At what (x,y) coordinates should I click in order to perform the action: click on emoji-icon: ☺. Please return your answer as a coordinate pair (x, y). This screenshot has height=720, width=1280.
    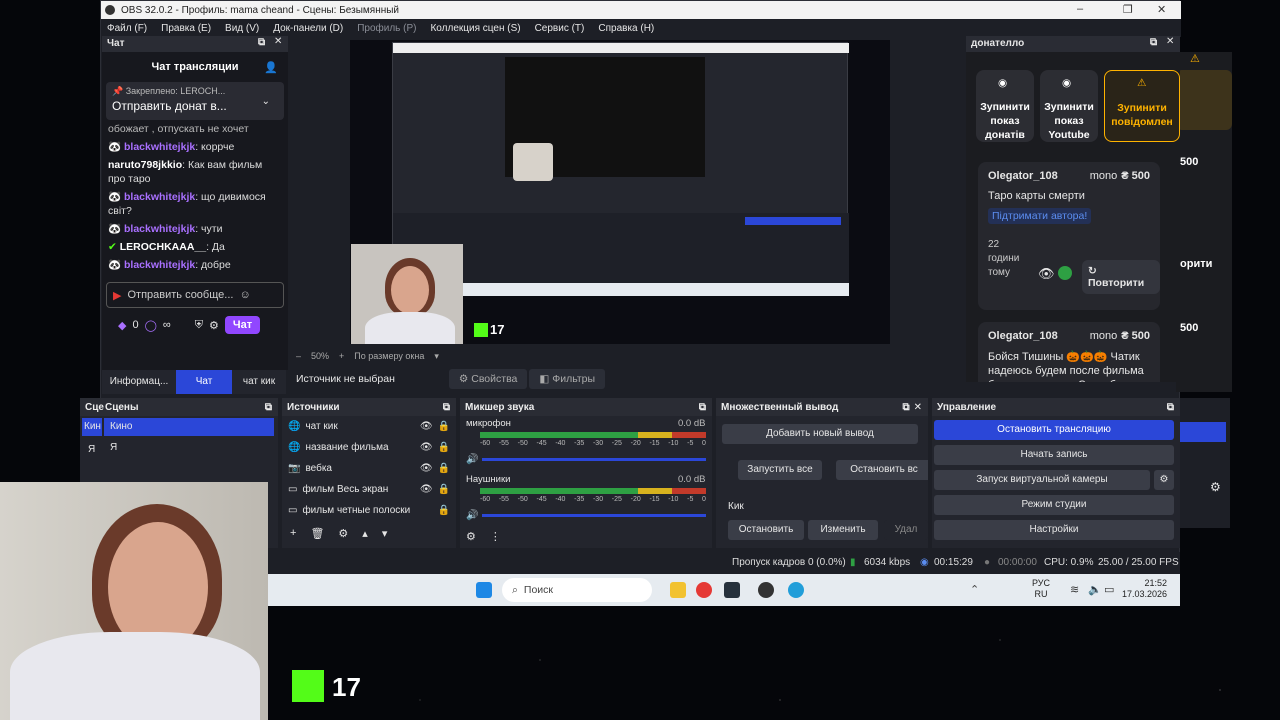
    Looking at the image, I should click on (244, 295).